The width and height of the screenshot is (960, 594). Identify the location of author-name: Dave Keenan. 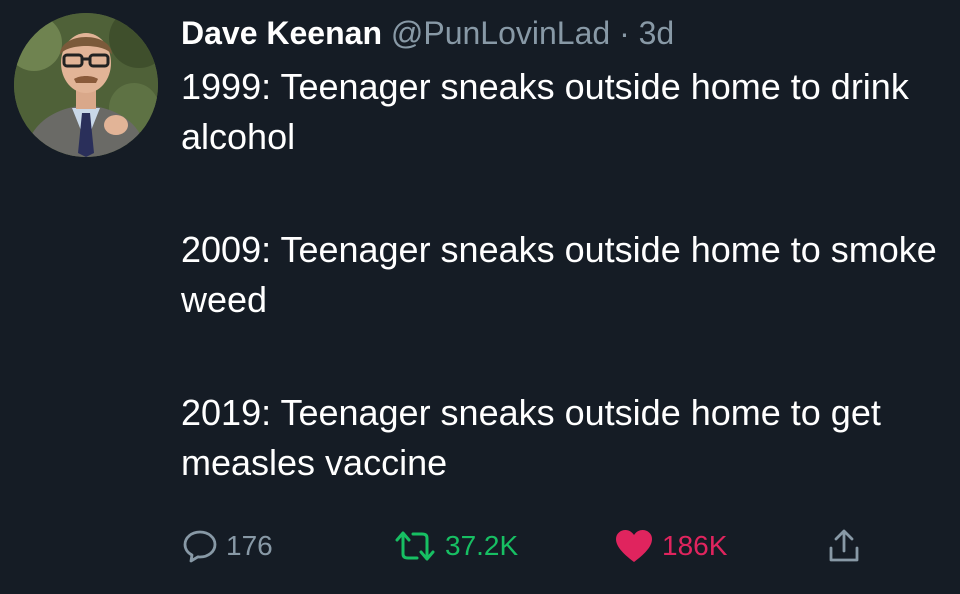
(281, 33).